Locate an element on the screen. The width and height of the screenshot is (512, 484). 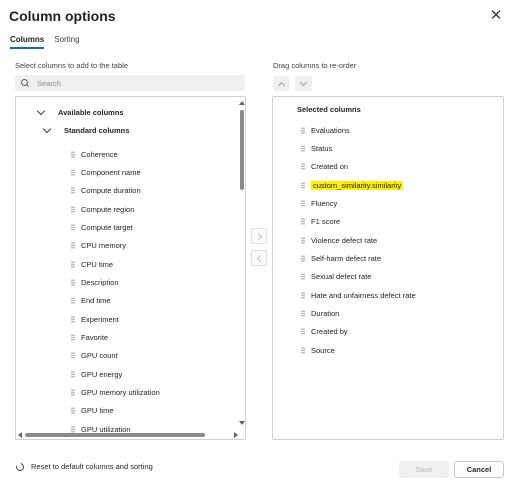
horizontal-scroll-thumb is located at coordinates (115, 435).